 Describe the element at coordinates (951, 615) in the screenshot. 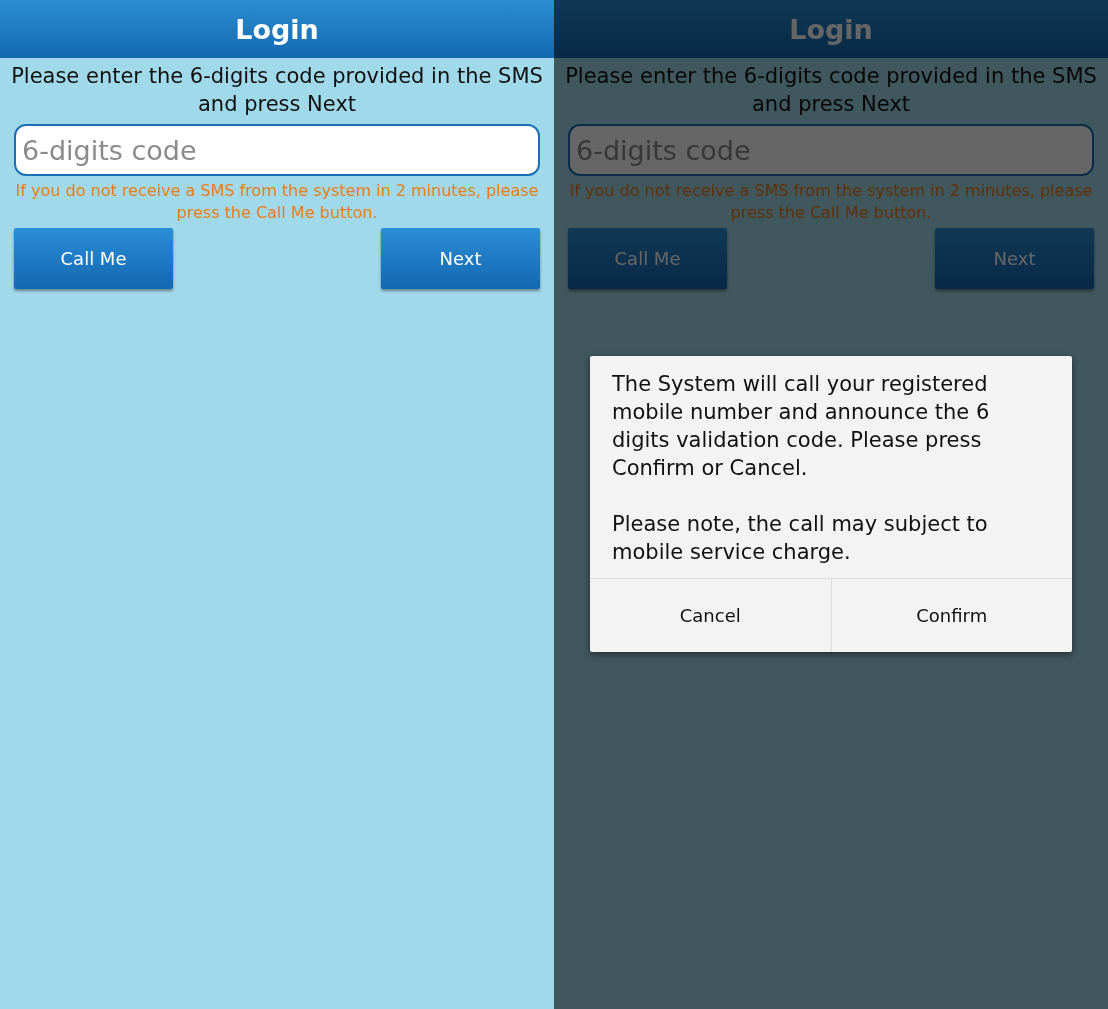

I see `confirm-button: Confirm` at that location.